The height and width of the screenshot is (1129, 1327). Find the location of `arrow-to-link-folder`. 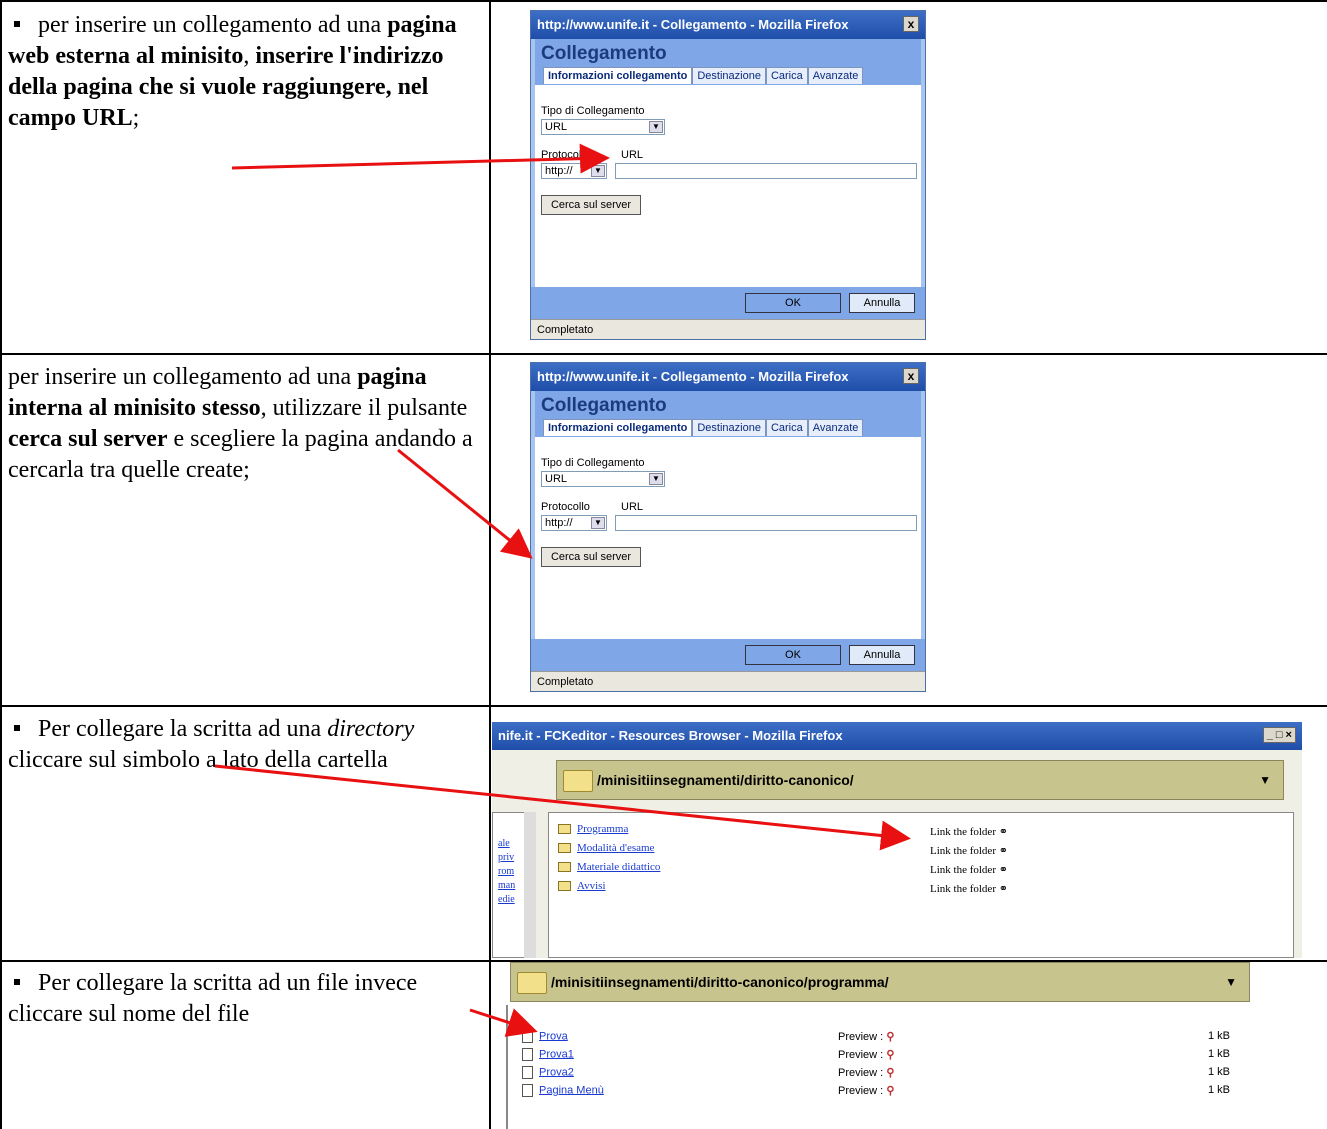

arrow-to-link-folder is located at coordinates (562, 807).